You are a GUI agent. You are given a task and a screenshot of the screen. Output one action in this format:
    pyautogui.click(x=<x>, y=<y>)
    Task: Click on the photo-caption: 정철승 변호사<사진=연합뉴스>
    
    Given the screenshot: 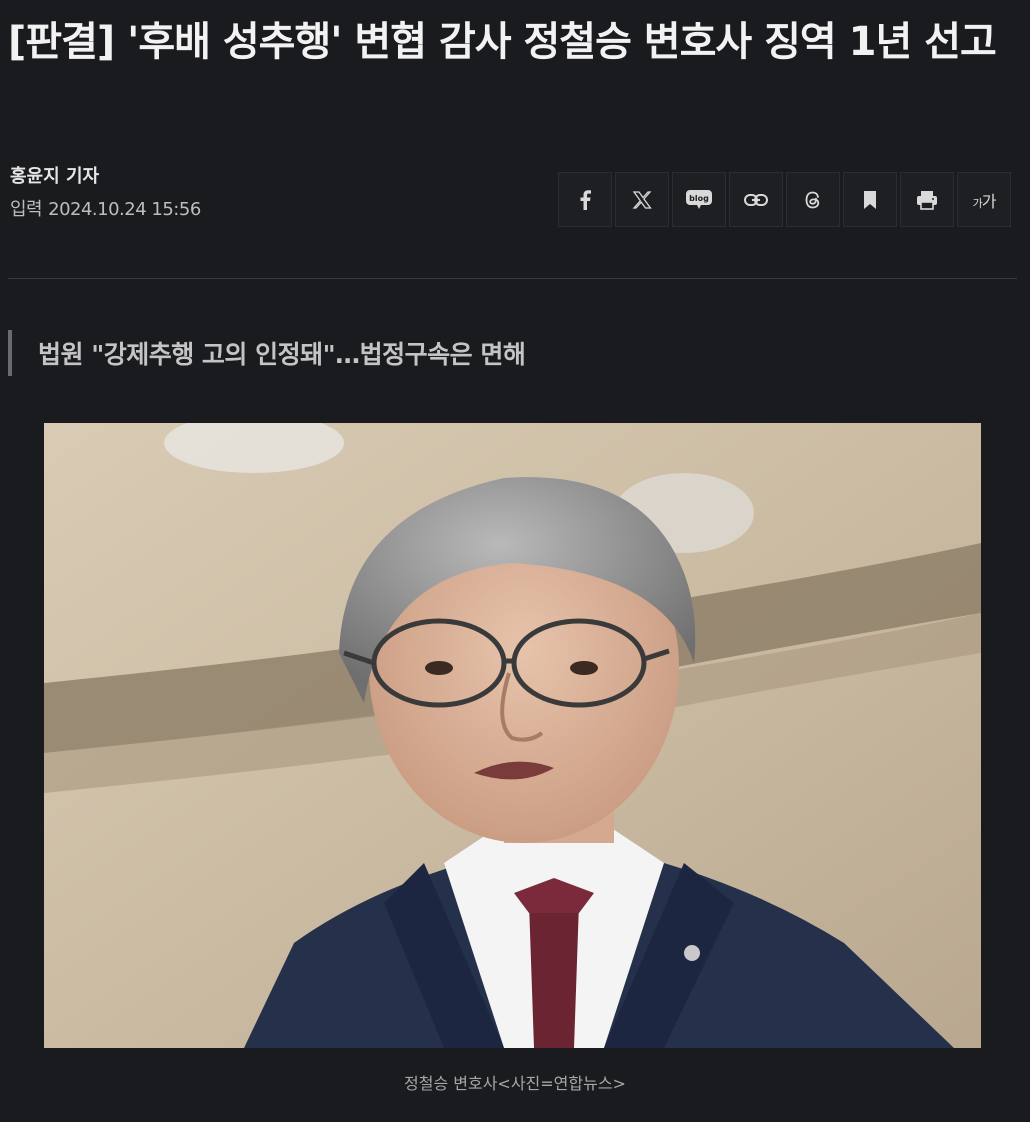 What is the action you would take?
    pyautogui.click(x=515, y=1083)
    